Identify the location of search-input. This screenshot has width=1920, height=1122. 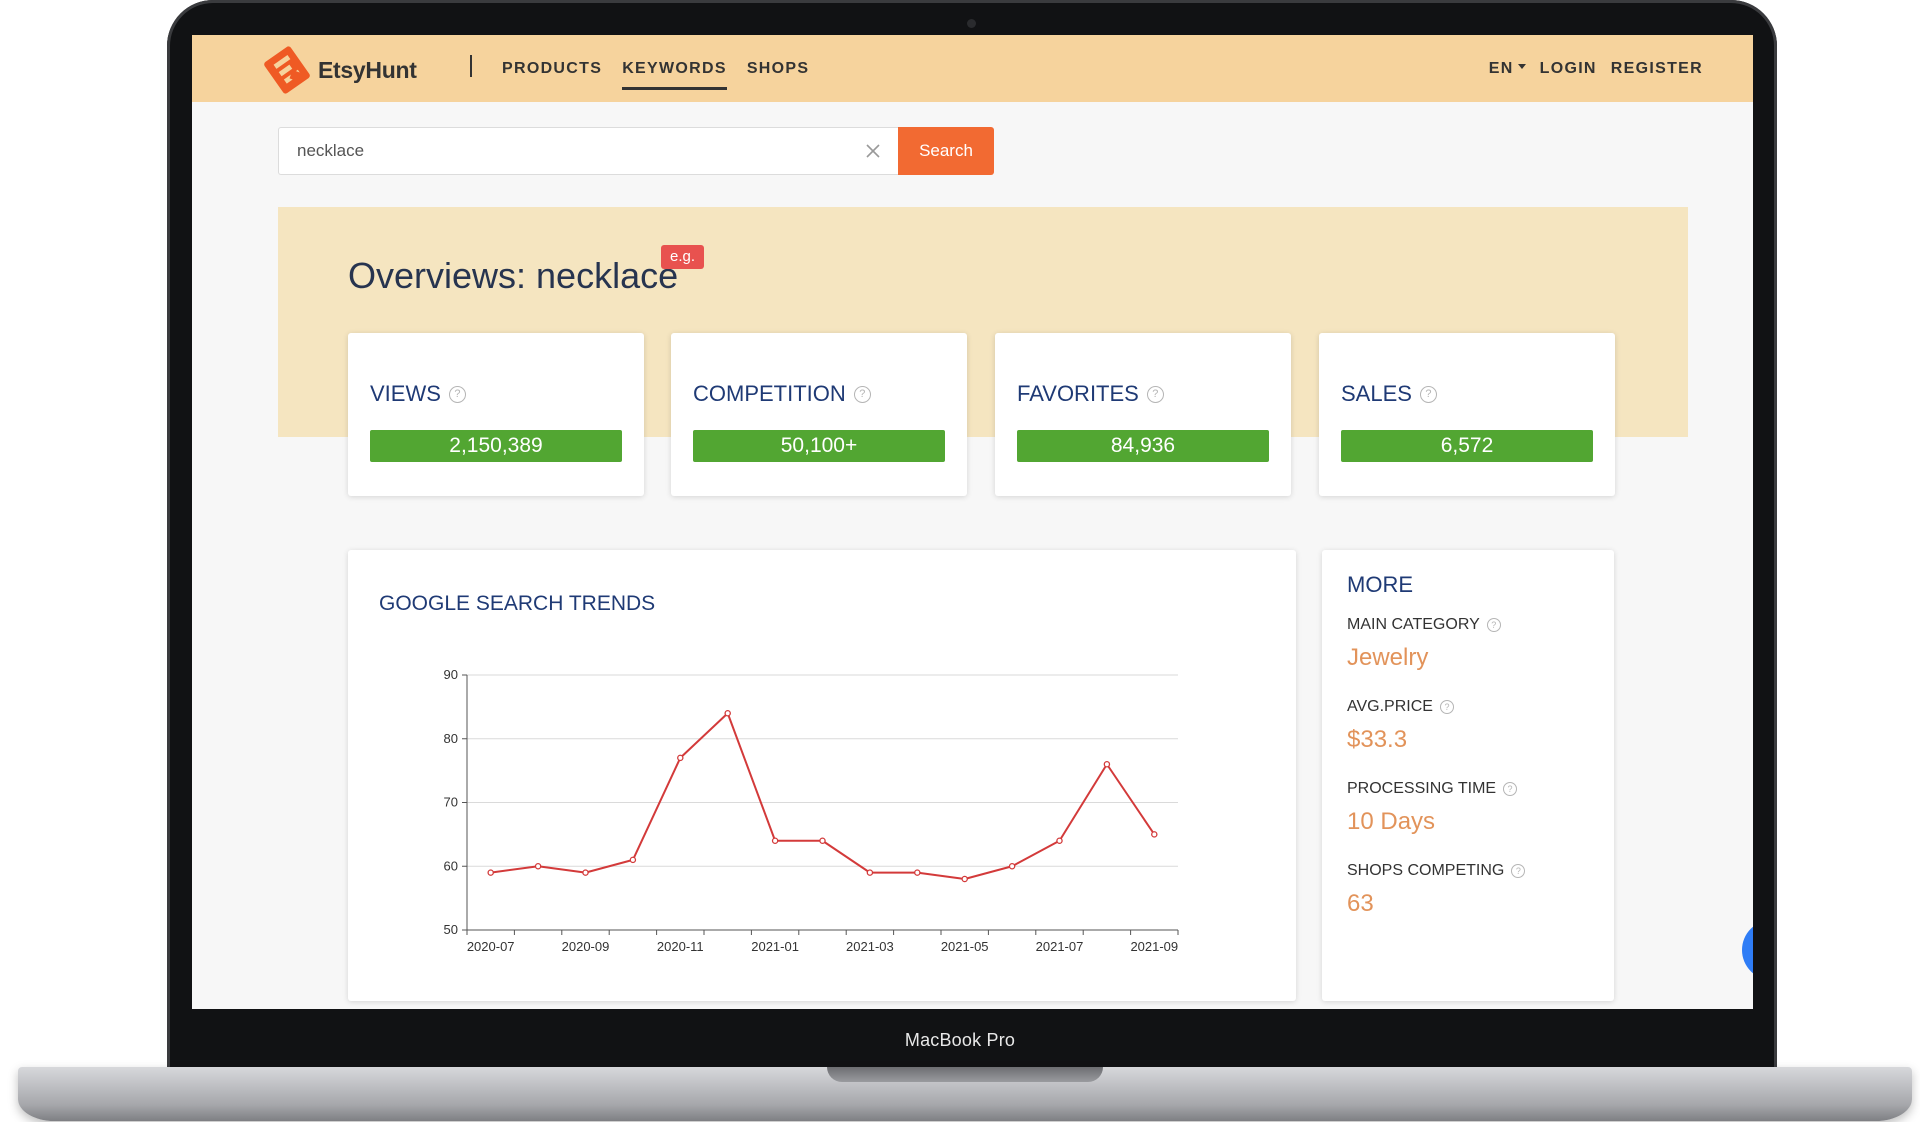
(588, 151).